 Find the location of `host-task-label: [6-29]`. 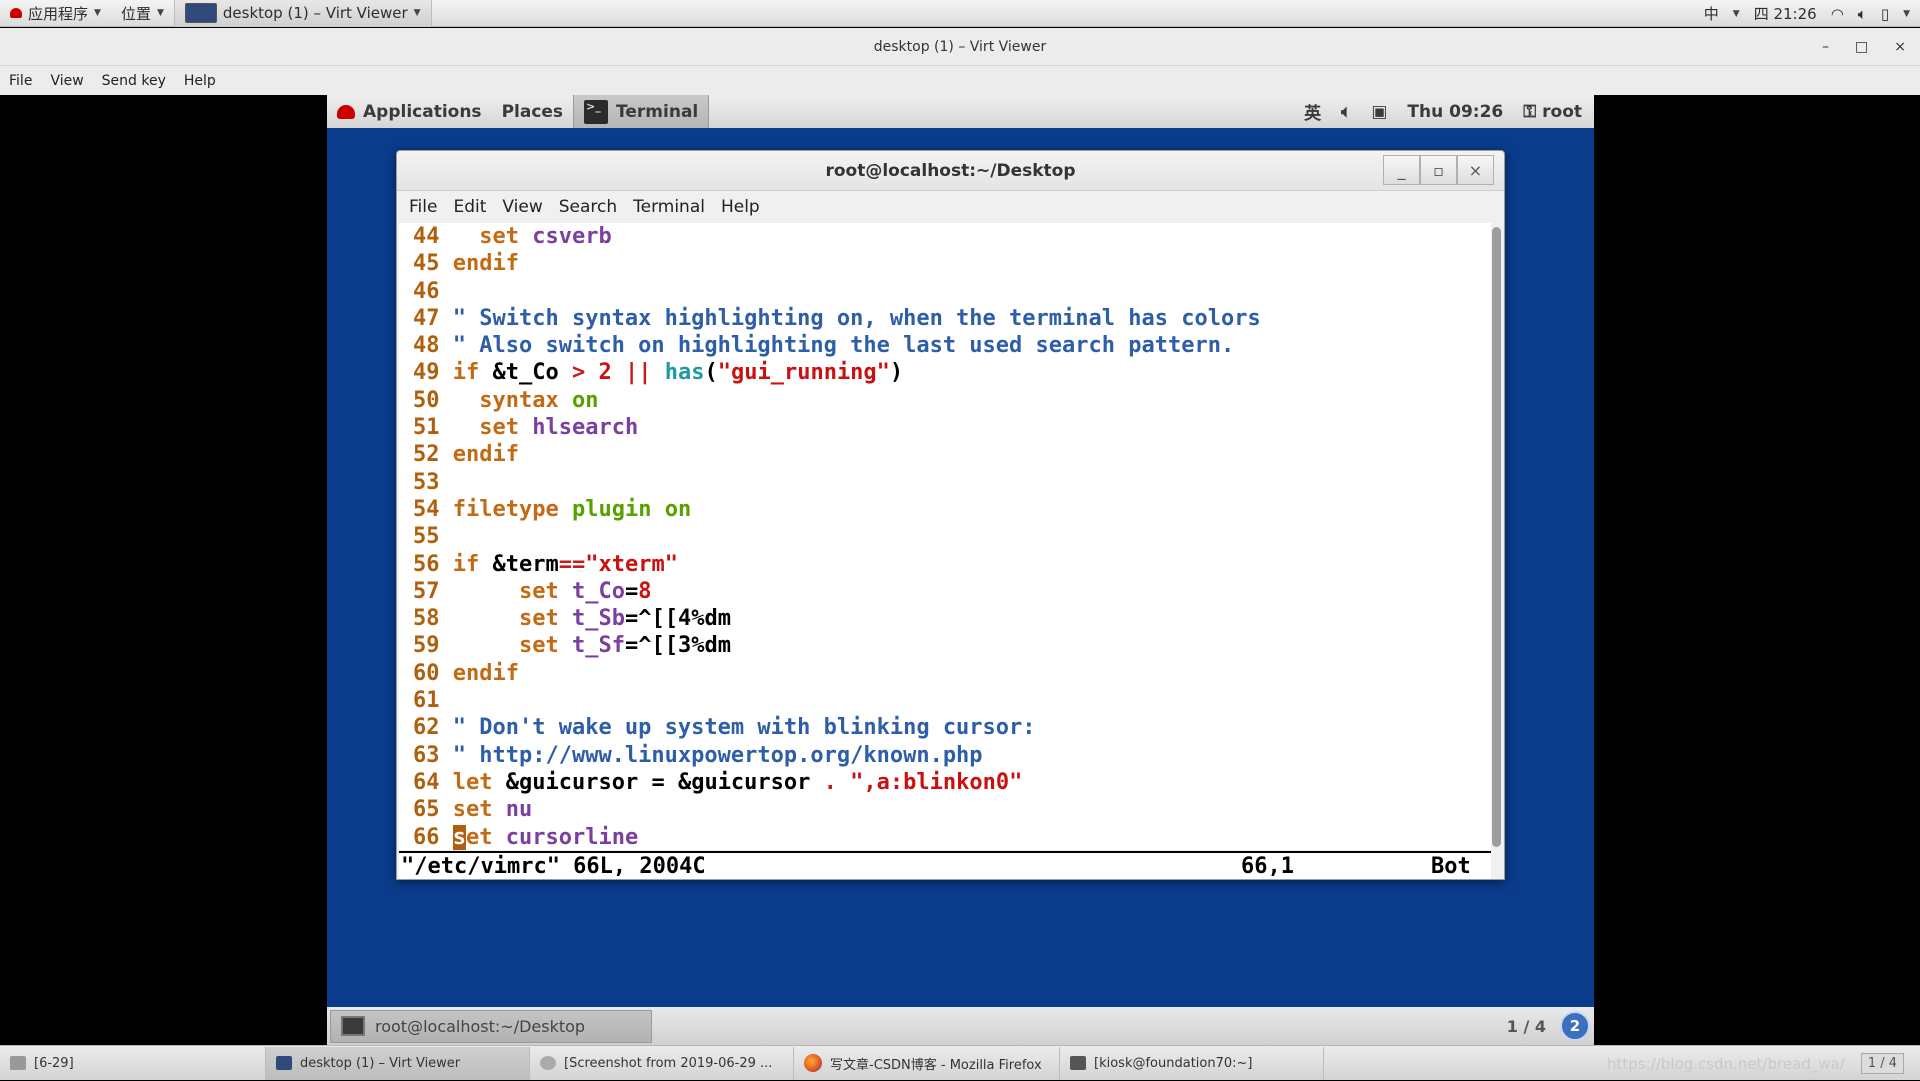

host-task-label: [6-29] is located at coordinates (54, 1063).